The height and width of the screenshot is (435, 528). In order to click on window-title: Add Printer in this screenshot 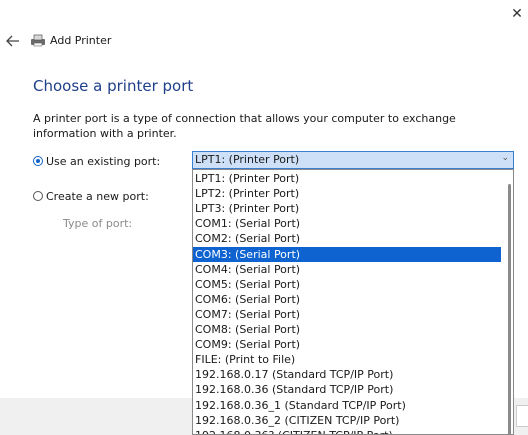, I will do `click(81, 40)`.